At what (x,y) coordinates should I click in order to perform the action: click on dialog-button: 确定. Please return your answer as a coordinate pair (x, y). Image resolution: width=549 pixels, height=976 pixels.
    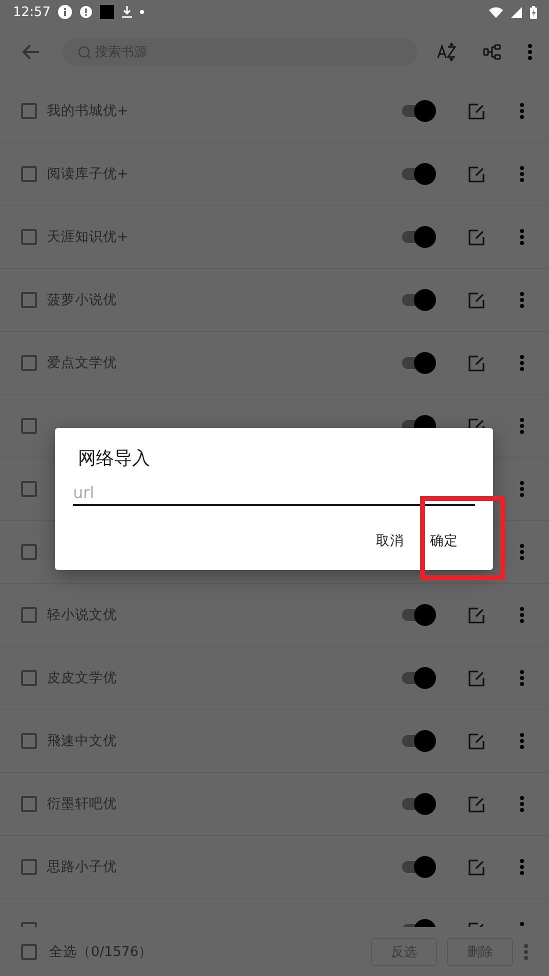
    Looking at the image, I should click on (444, 541).